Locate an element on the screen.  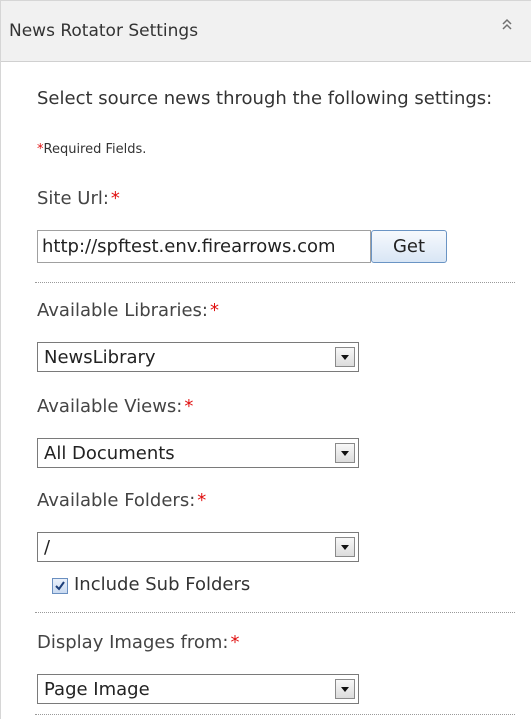
double-chevron-up-icon is located at coordinates (507, 26).